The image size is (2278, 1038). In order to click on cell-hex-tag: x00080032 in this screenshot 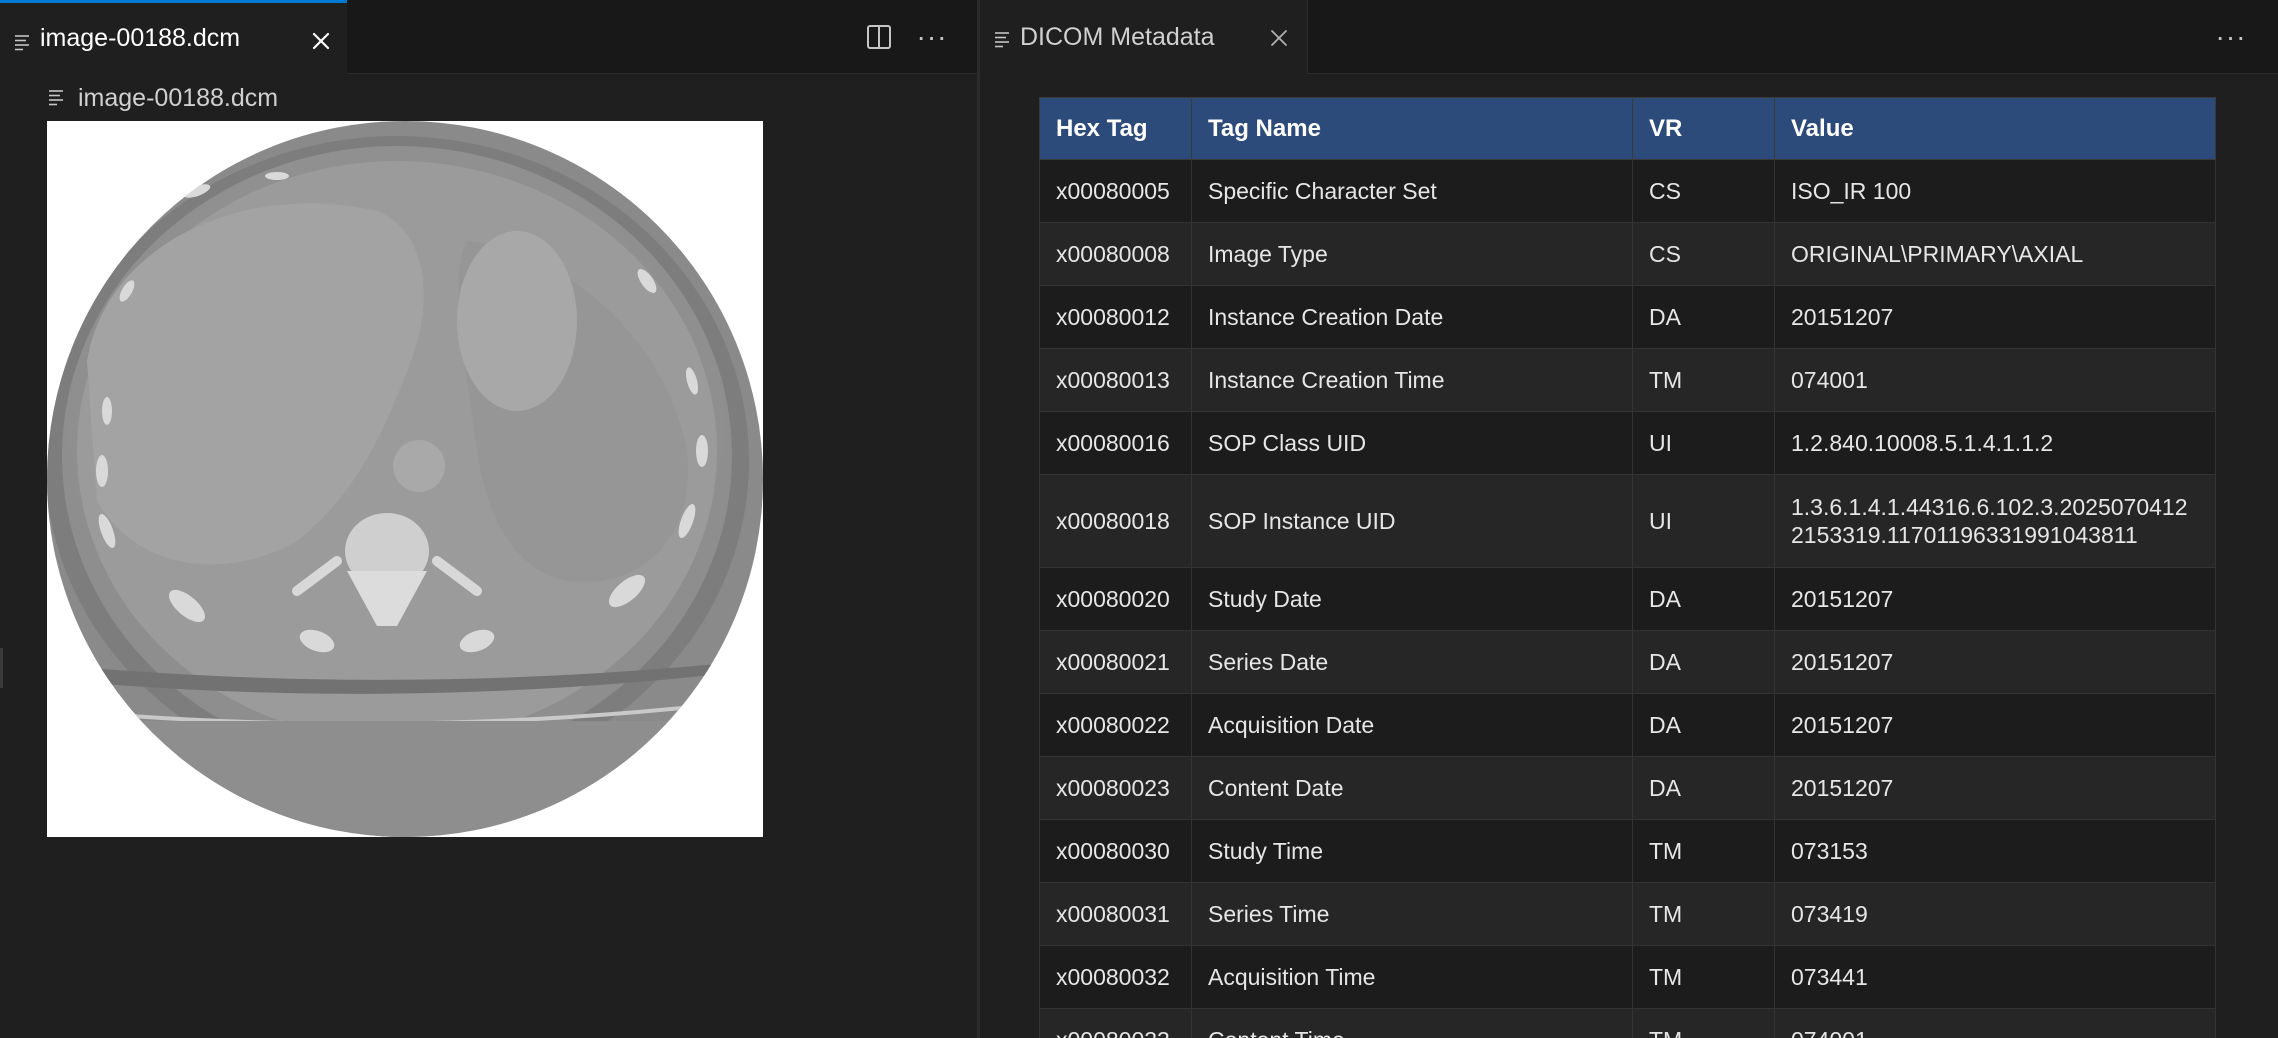, I will do `click(1115, 977)`.